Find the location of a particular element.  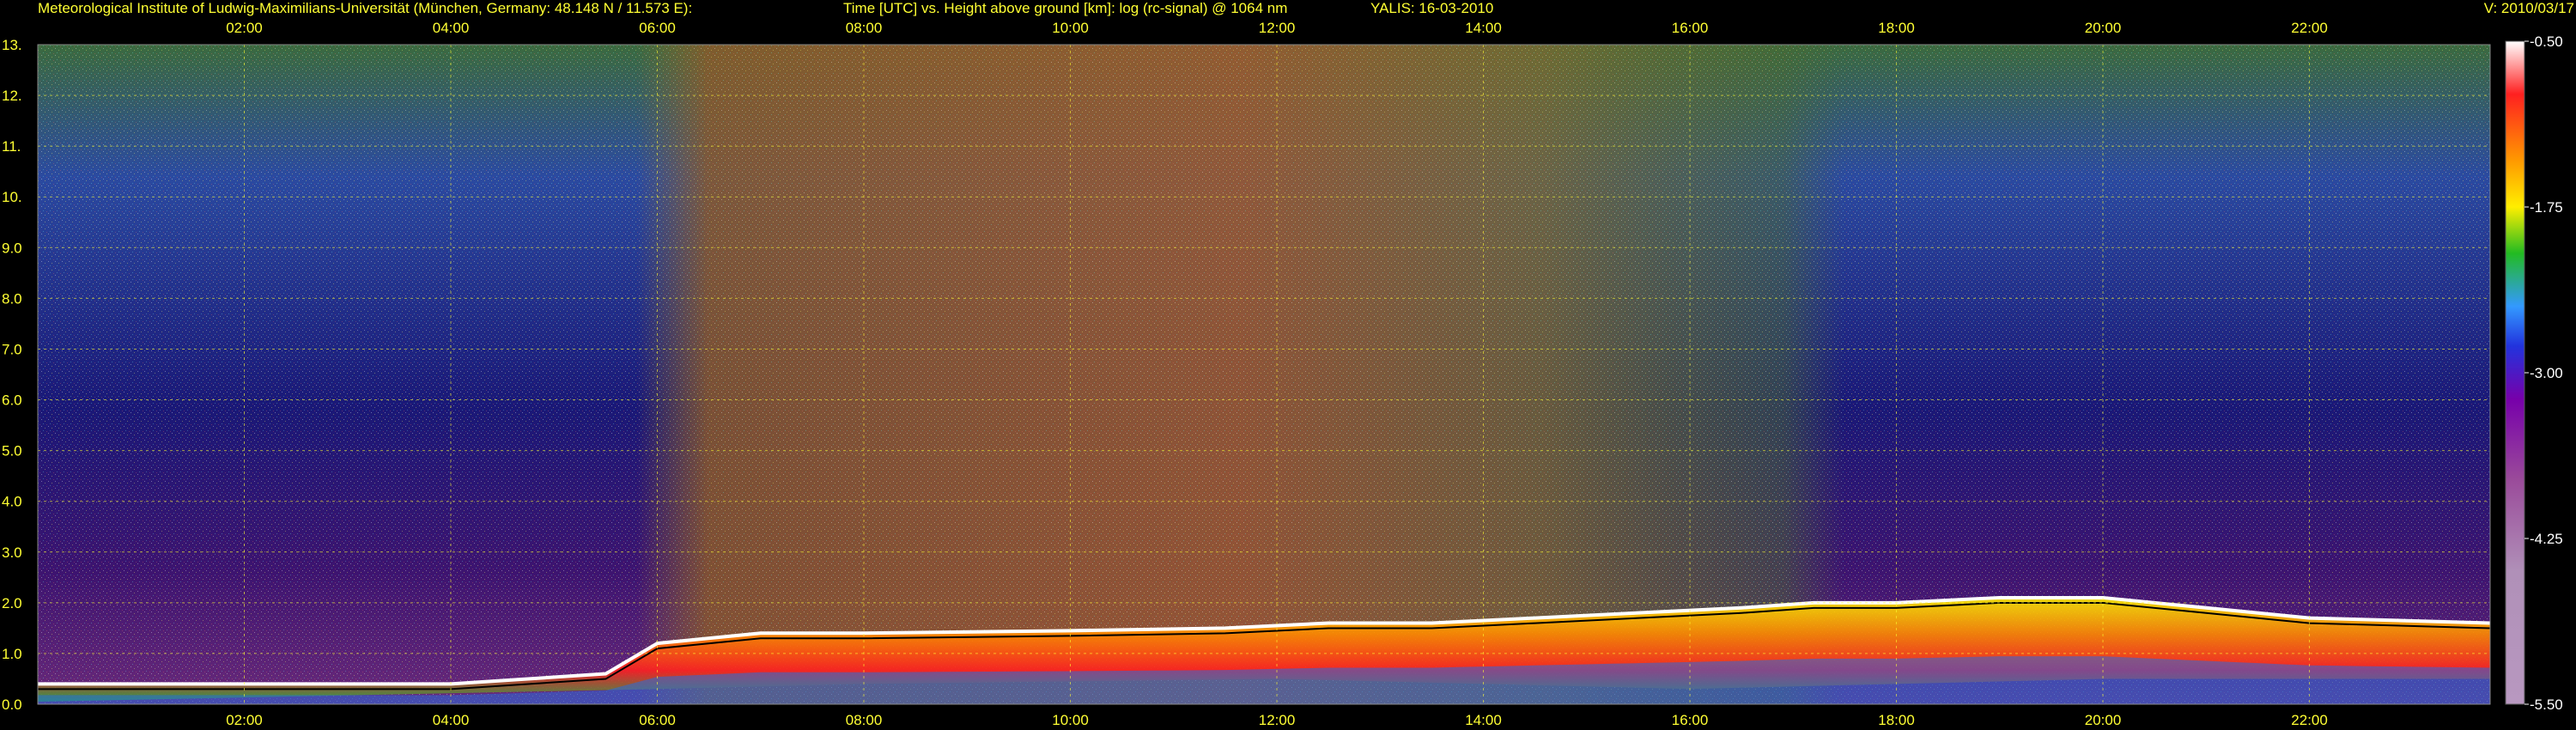

x-tick-label-bottom: 04:00 is located at coordinates (452, 720).